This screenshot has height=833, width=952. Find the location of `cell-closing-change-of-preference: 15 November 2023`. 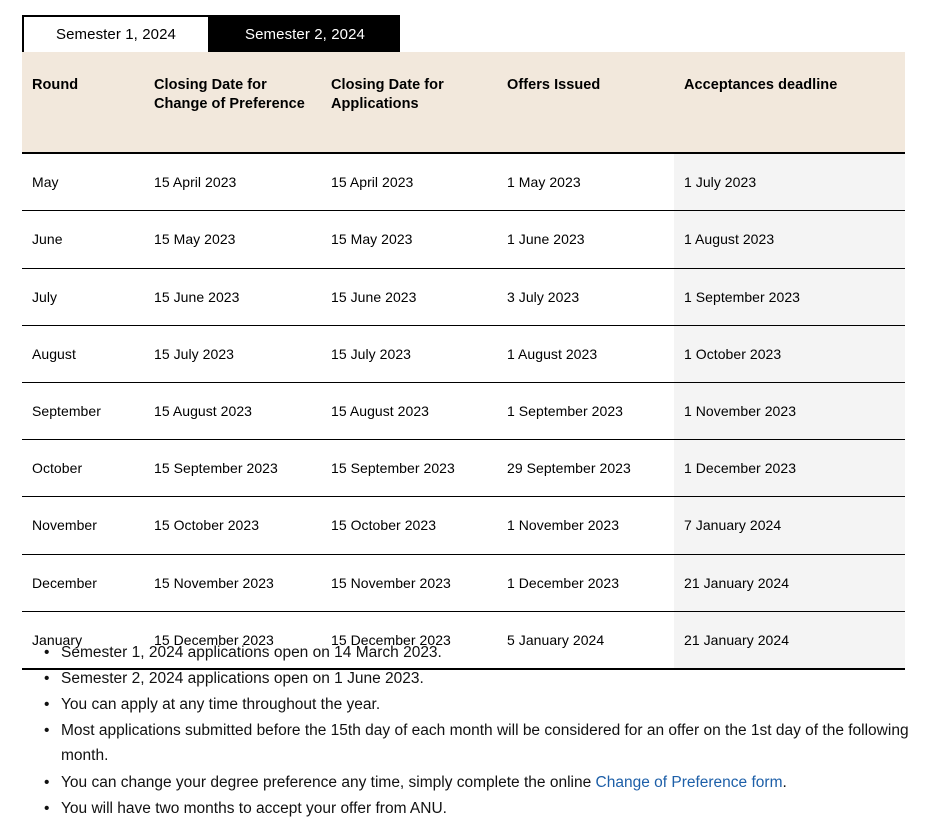

cell-closing-change-of-preference: 15 November 2023 is located at coordinates (232, 583).